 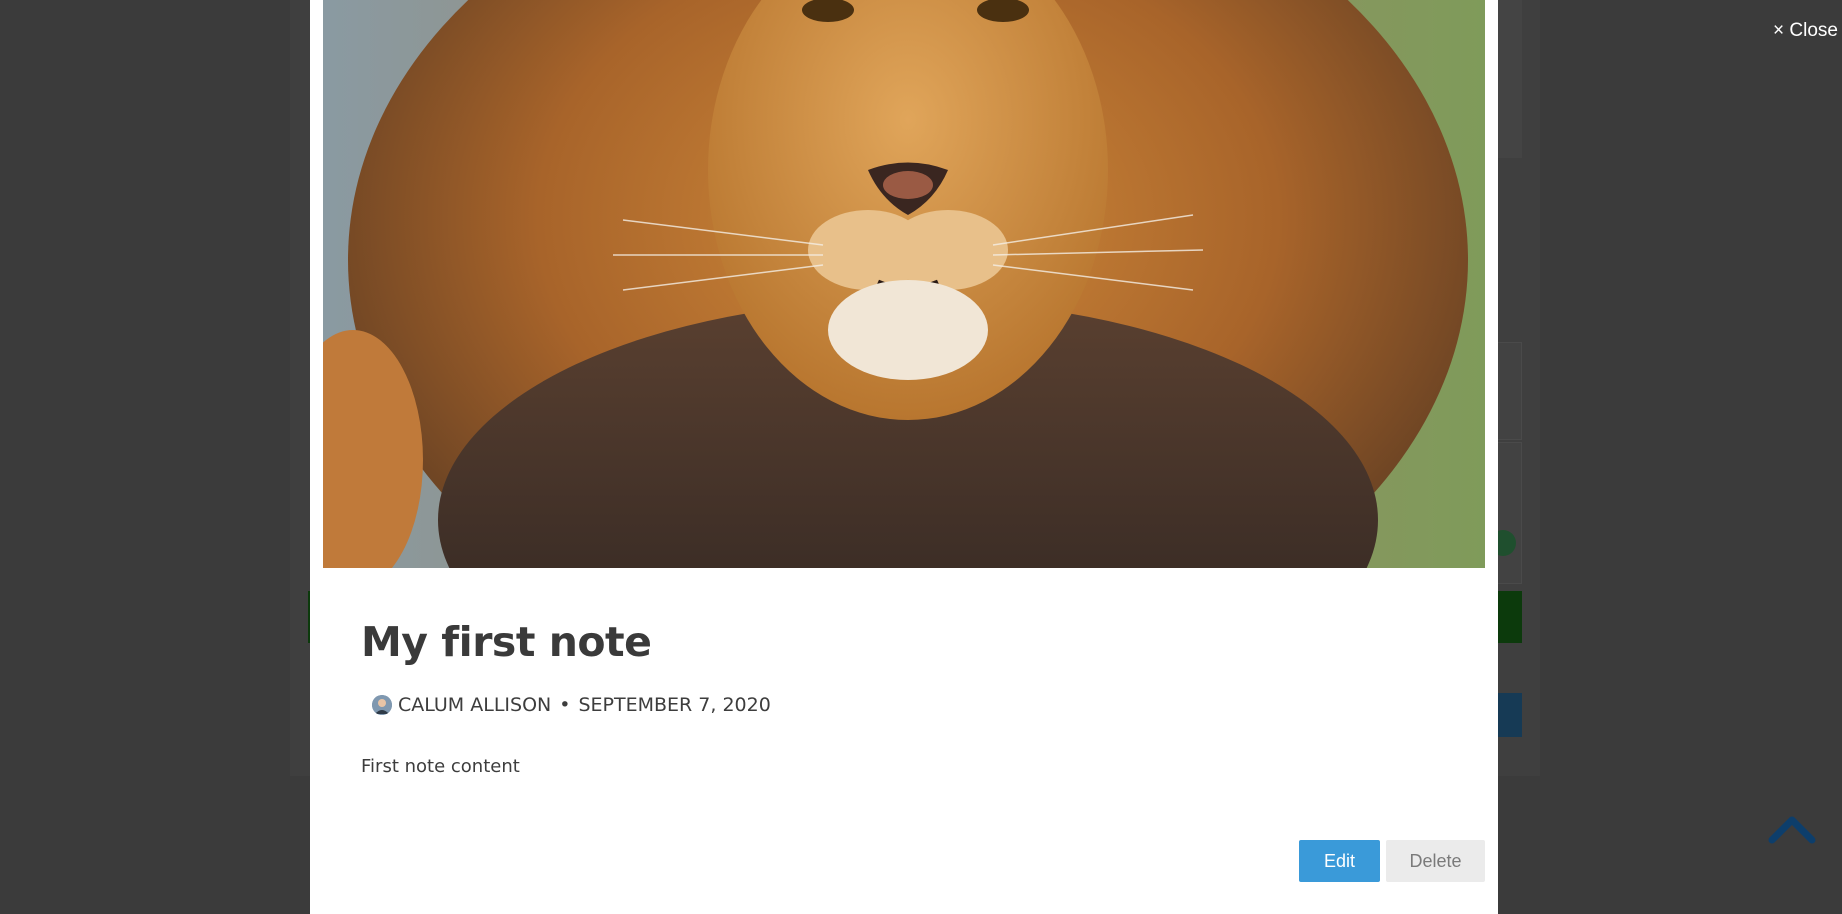 What do you see at coordinates (1792, 828) in the screenshot?
I see `chevron-up-icon` at bounding box center [1792, 828].